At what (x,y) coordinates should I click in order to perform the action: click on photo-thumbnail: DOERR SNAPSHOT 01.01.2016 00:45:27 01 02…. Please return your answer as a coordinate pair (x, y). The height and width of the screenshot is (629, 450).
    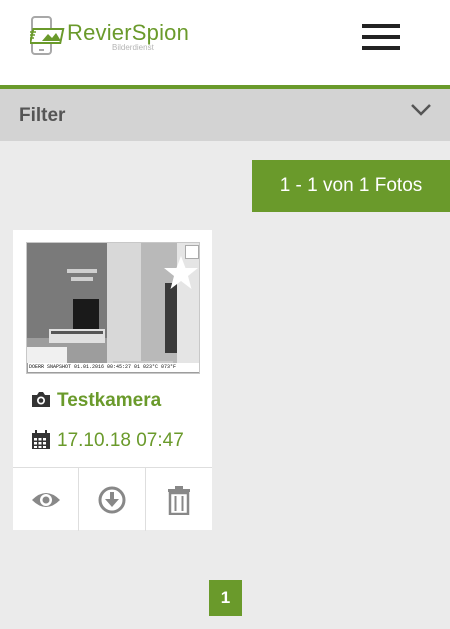
    Looking at the image, I should click on (113, 308).